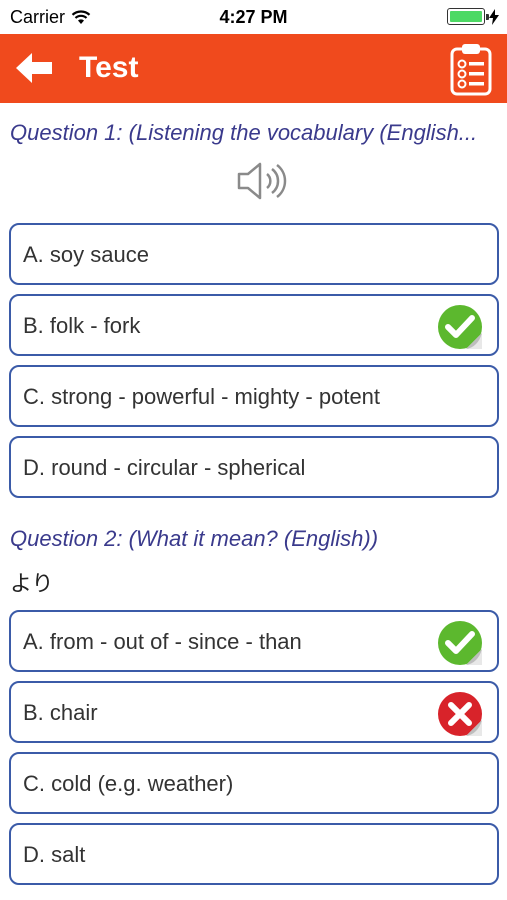 This screenshot has height=900, width=507. I want to click on results-button, so click(471, 69).